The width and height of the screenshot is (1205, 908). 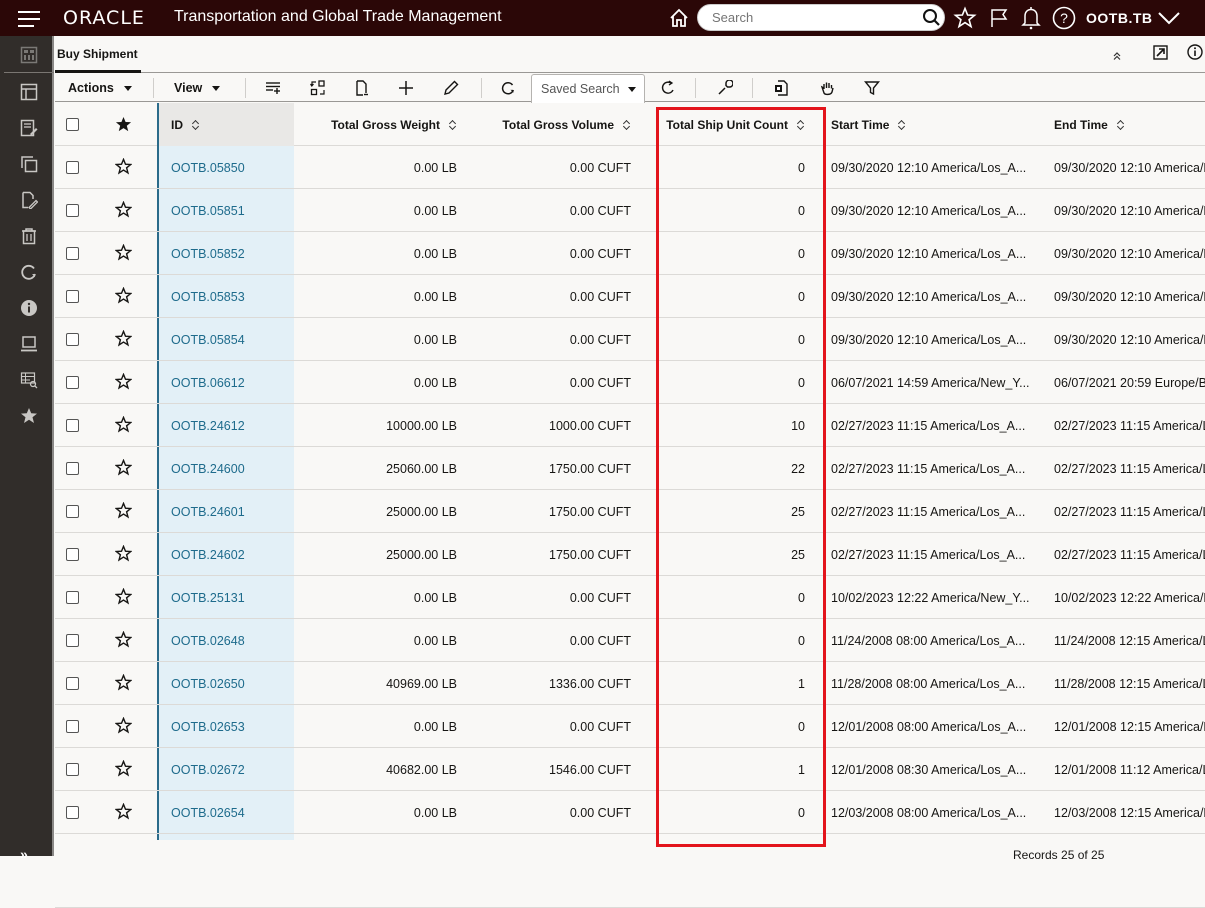 What do you see at coordinates (29, 164) in the screenshot?
I see `copy-icon` at bounding box center [29, 164].